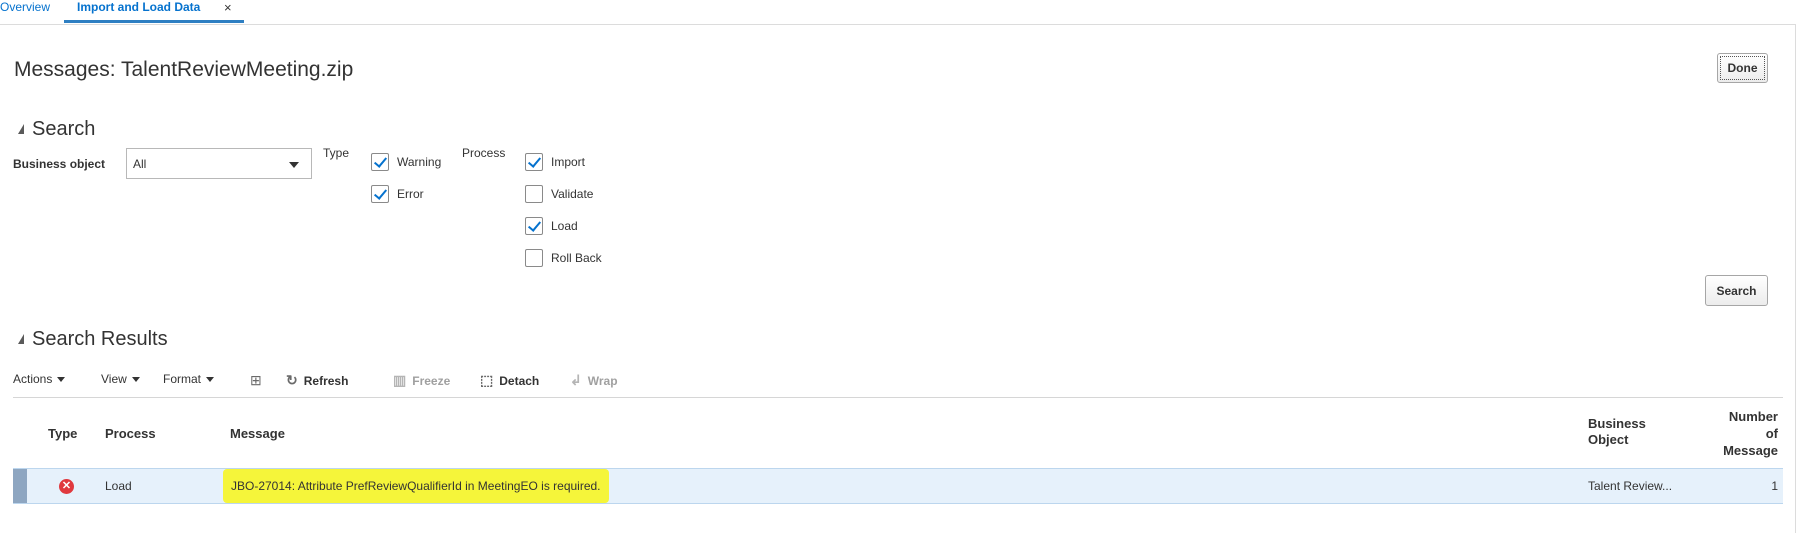  Describe the element at coordinates (257, 433) in the screenshot. I see `column-header-message: Message` at that location.